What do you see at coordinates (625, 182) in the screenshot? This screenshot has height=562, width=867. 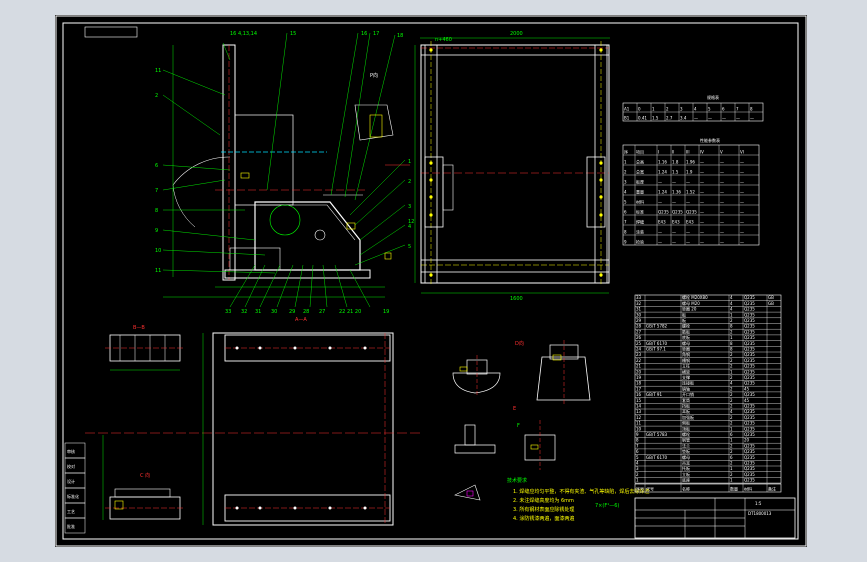 I see `spec-table-2-cell: 3` at bounding box center [625, 182].